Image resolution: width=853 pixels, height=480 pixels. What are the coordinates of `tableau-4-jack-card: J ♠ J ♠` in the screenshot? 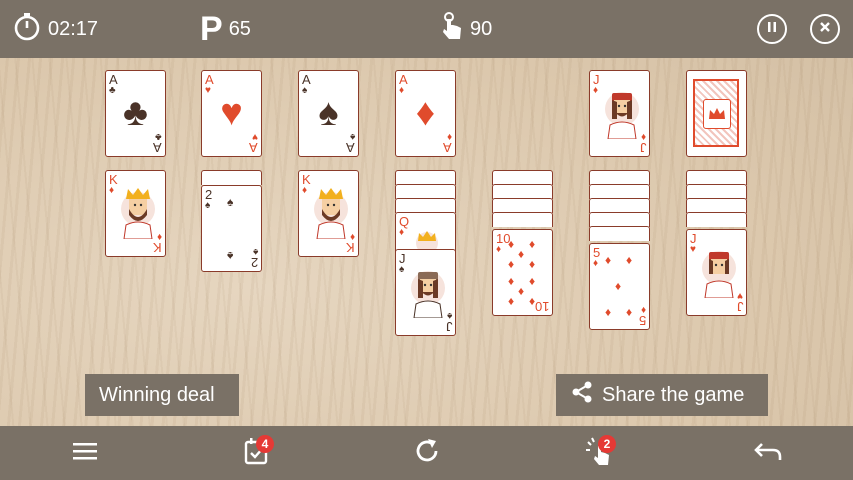 It's located at (425, 292).